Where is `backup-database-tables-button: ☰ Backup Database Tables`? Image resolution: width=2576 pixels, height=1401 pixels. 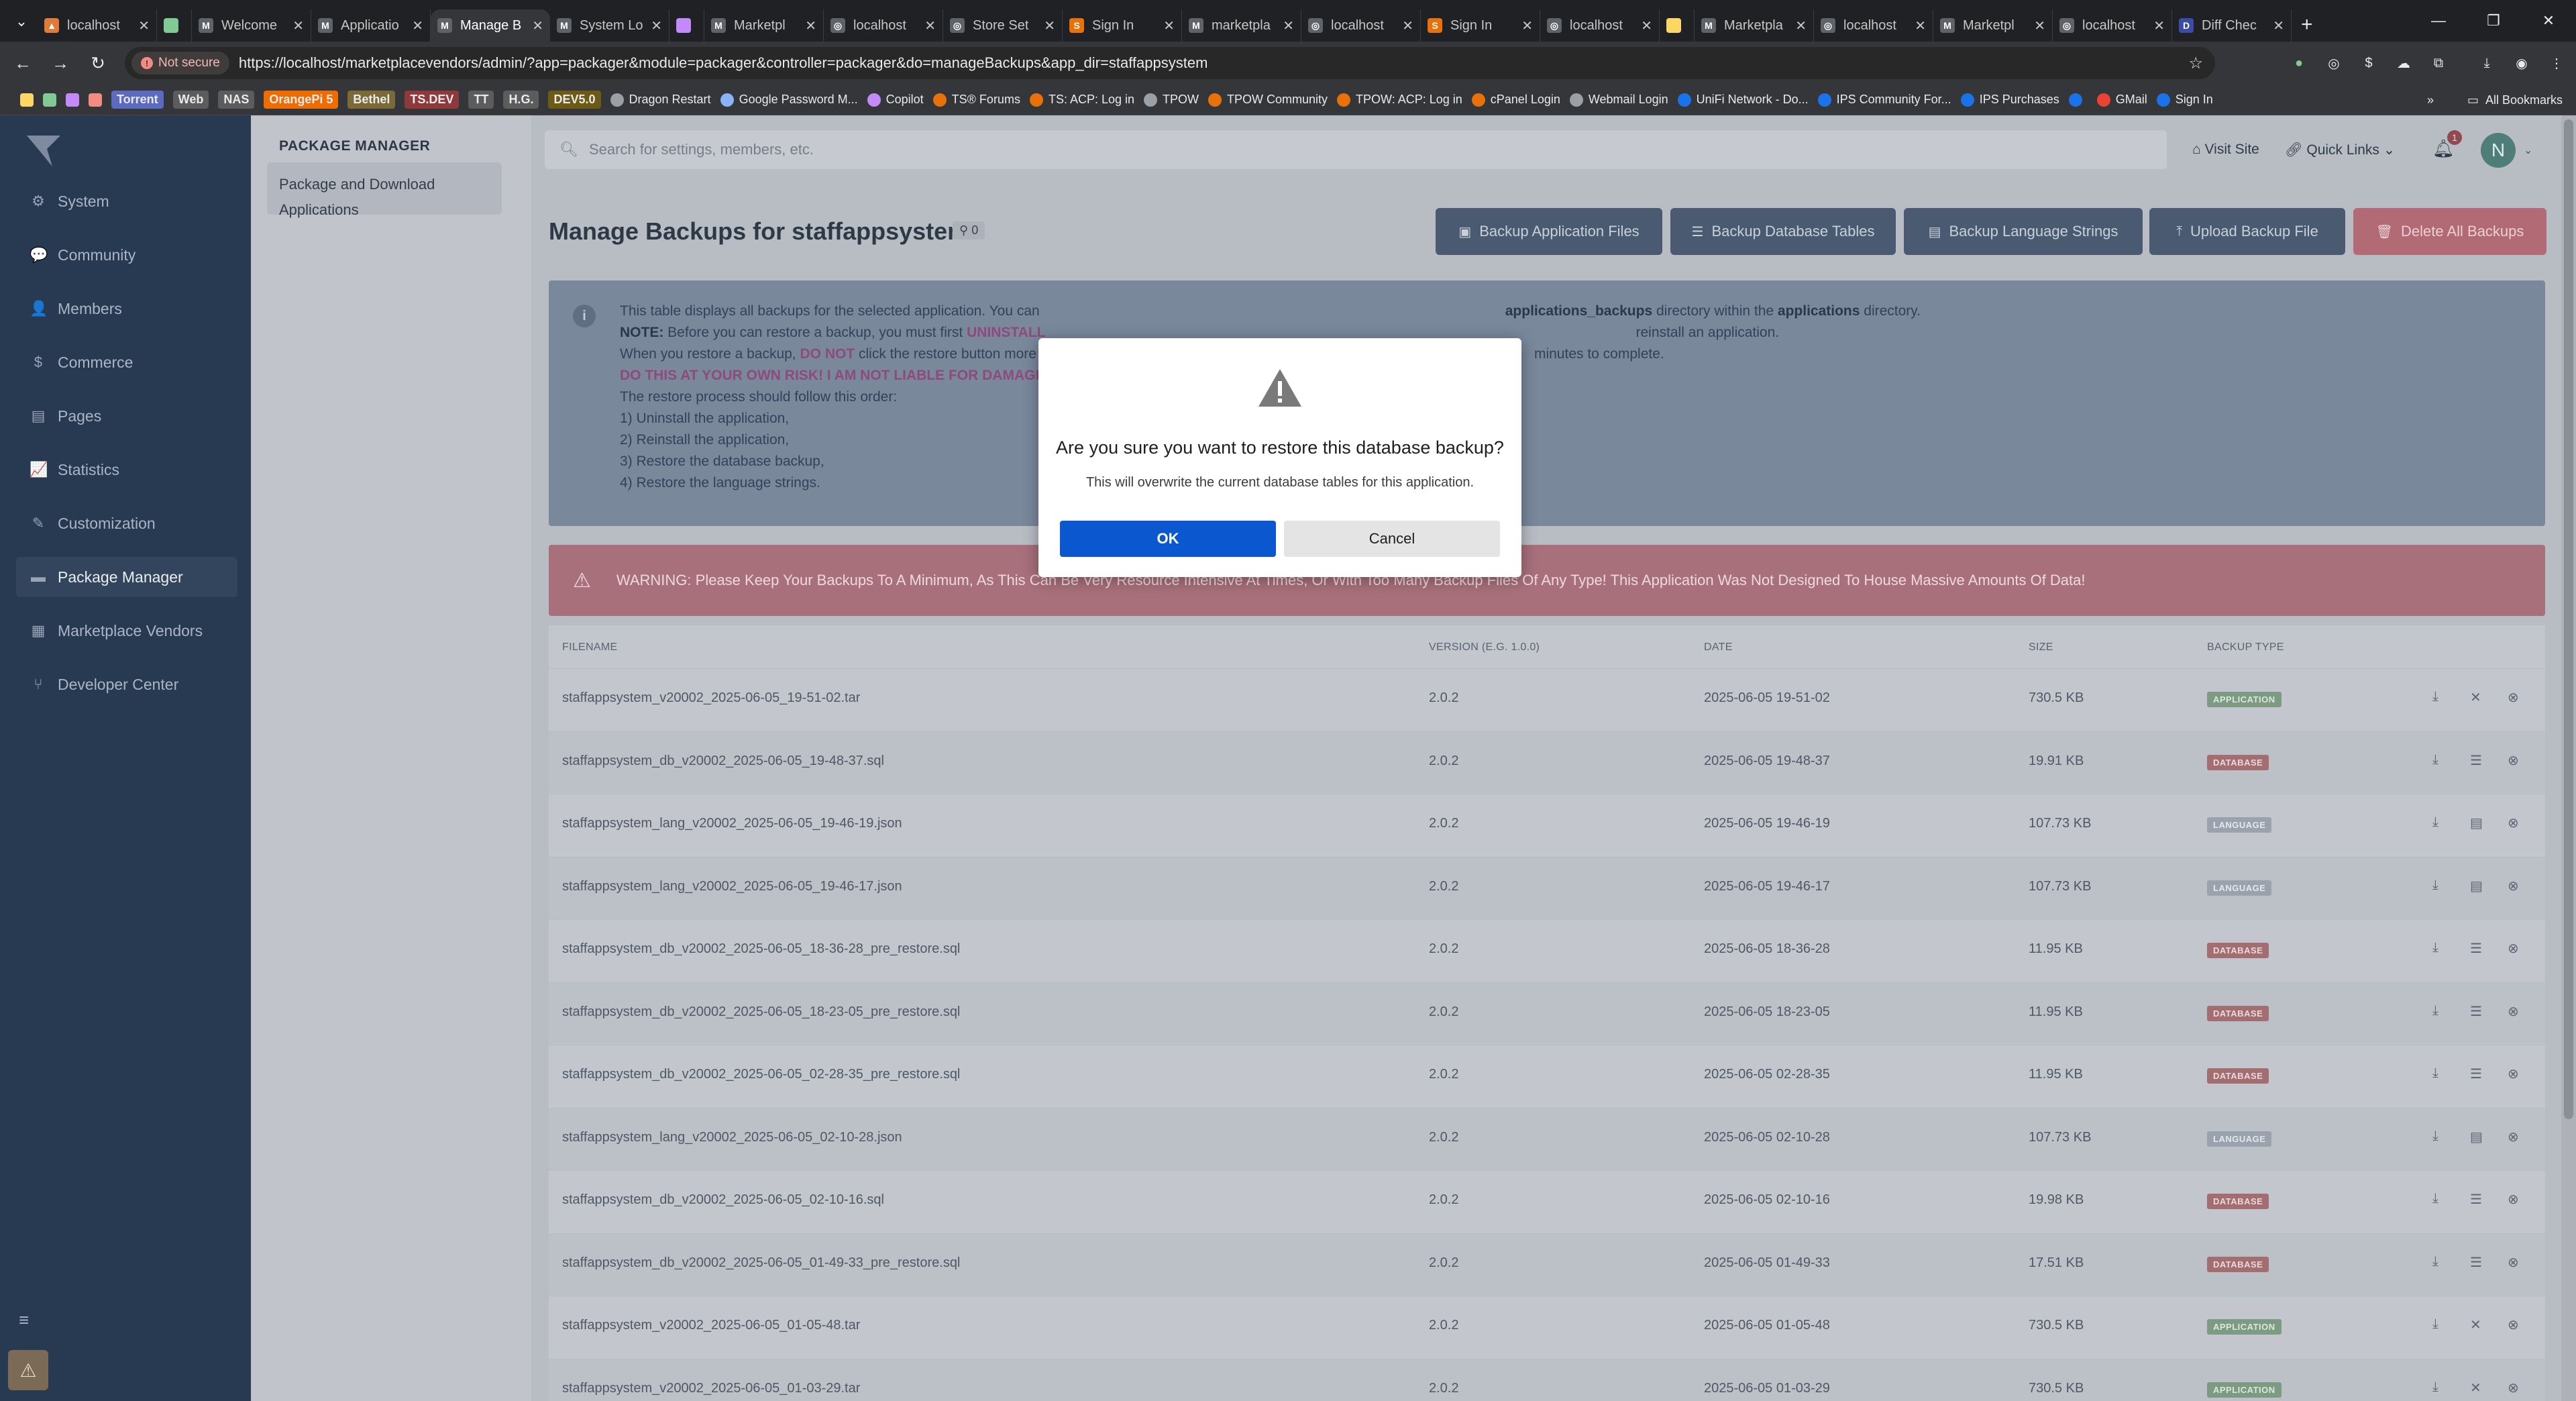
backup-database-tables-button: ☰ Backup Database Tables is located at coordinates (1783, 231).